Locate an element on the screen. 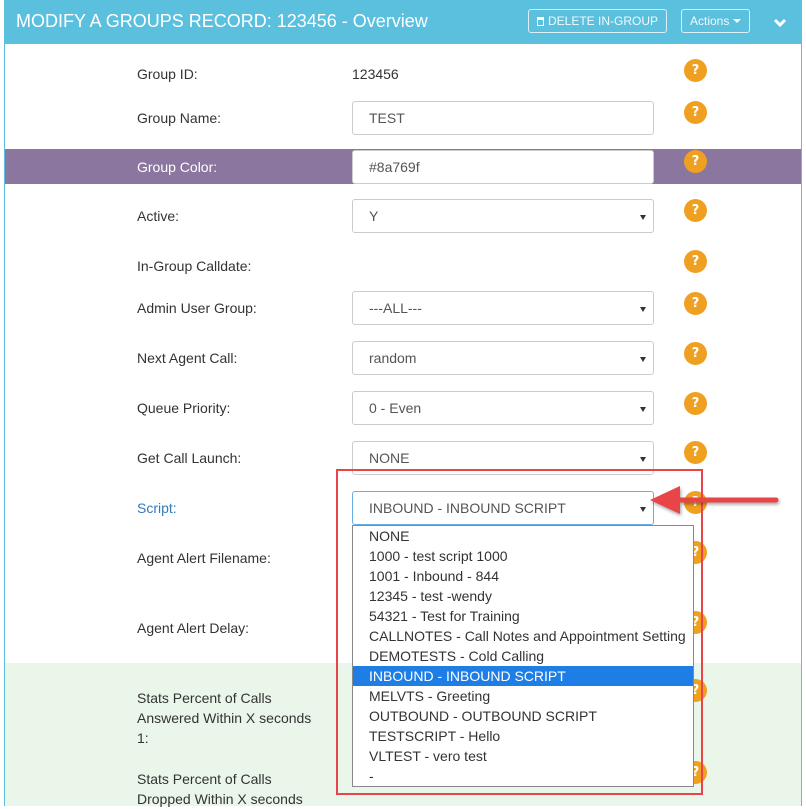 The image size is (806, 809). help-icon-get-call-launch: ? is located at coordinates (695, 452).